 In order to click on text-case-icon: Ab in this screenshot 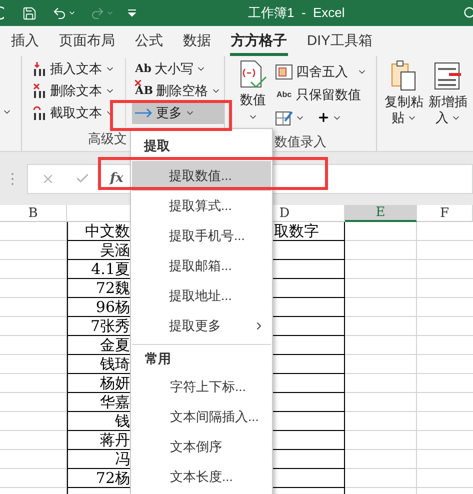, I will do `click(143, 69)`.